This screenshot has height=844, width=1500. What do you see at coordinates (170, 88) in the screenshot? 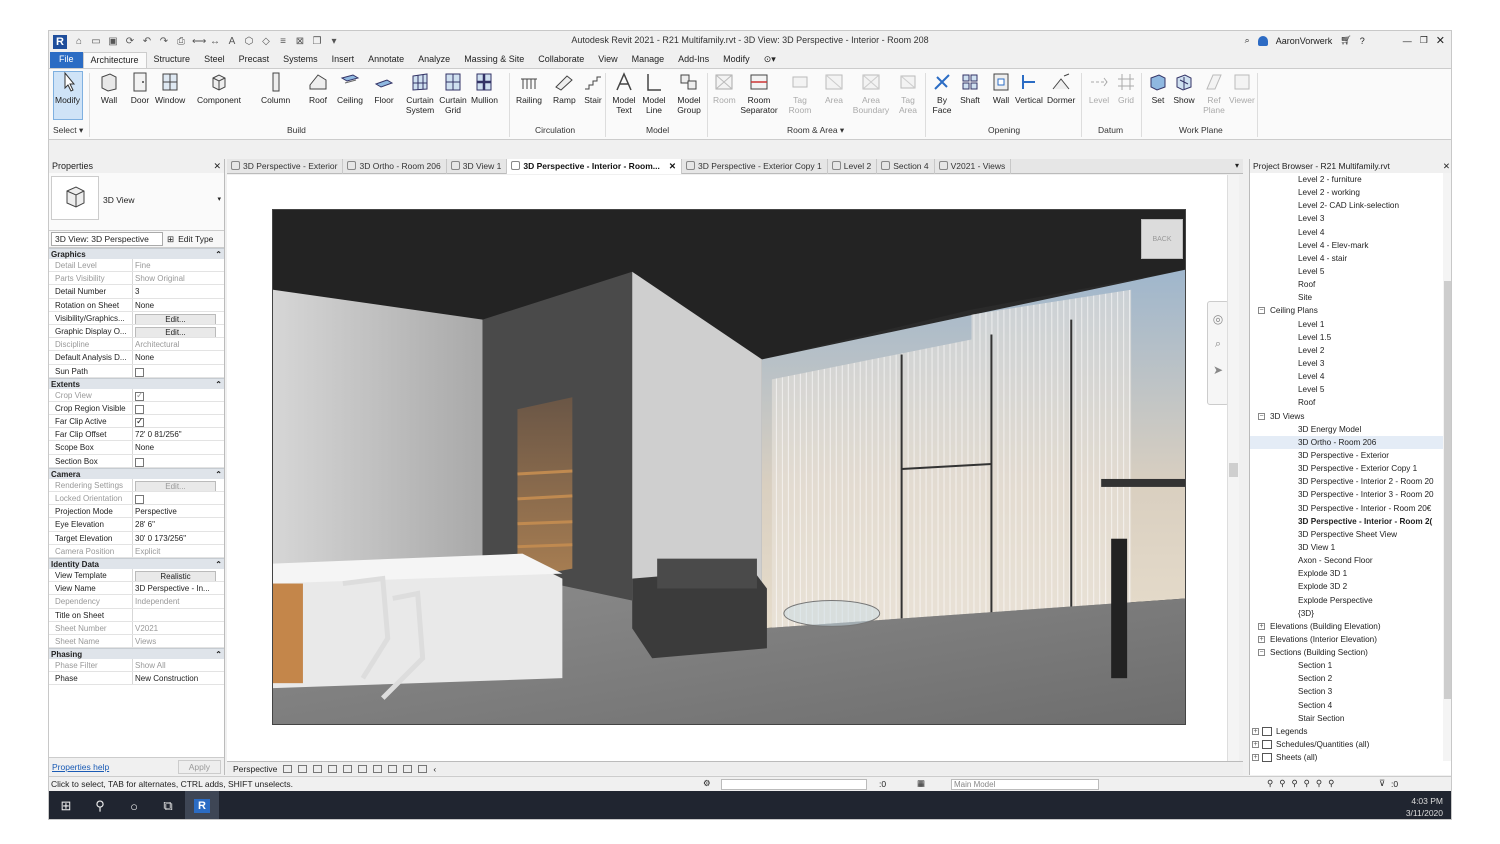
I see `window-button: Window` at bounding box center [170, 88].